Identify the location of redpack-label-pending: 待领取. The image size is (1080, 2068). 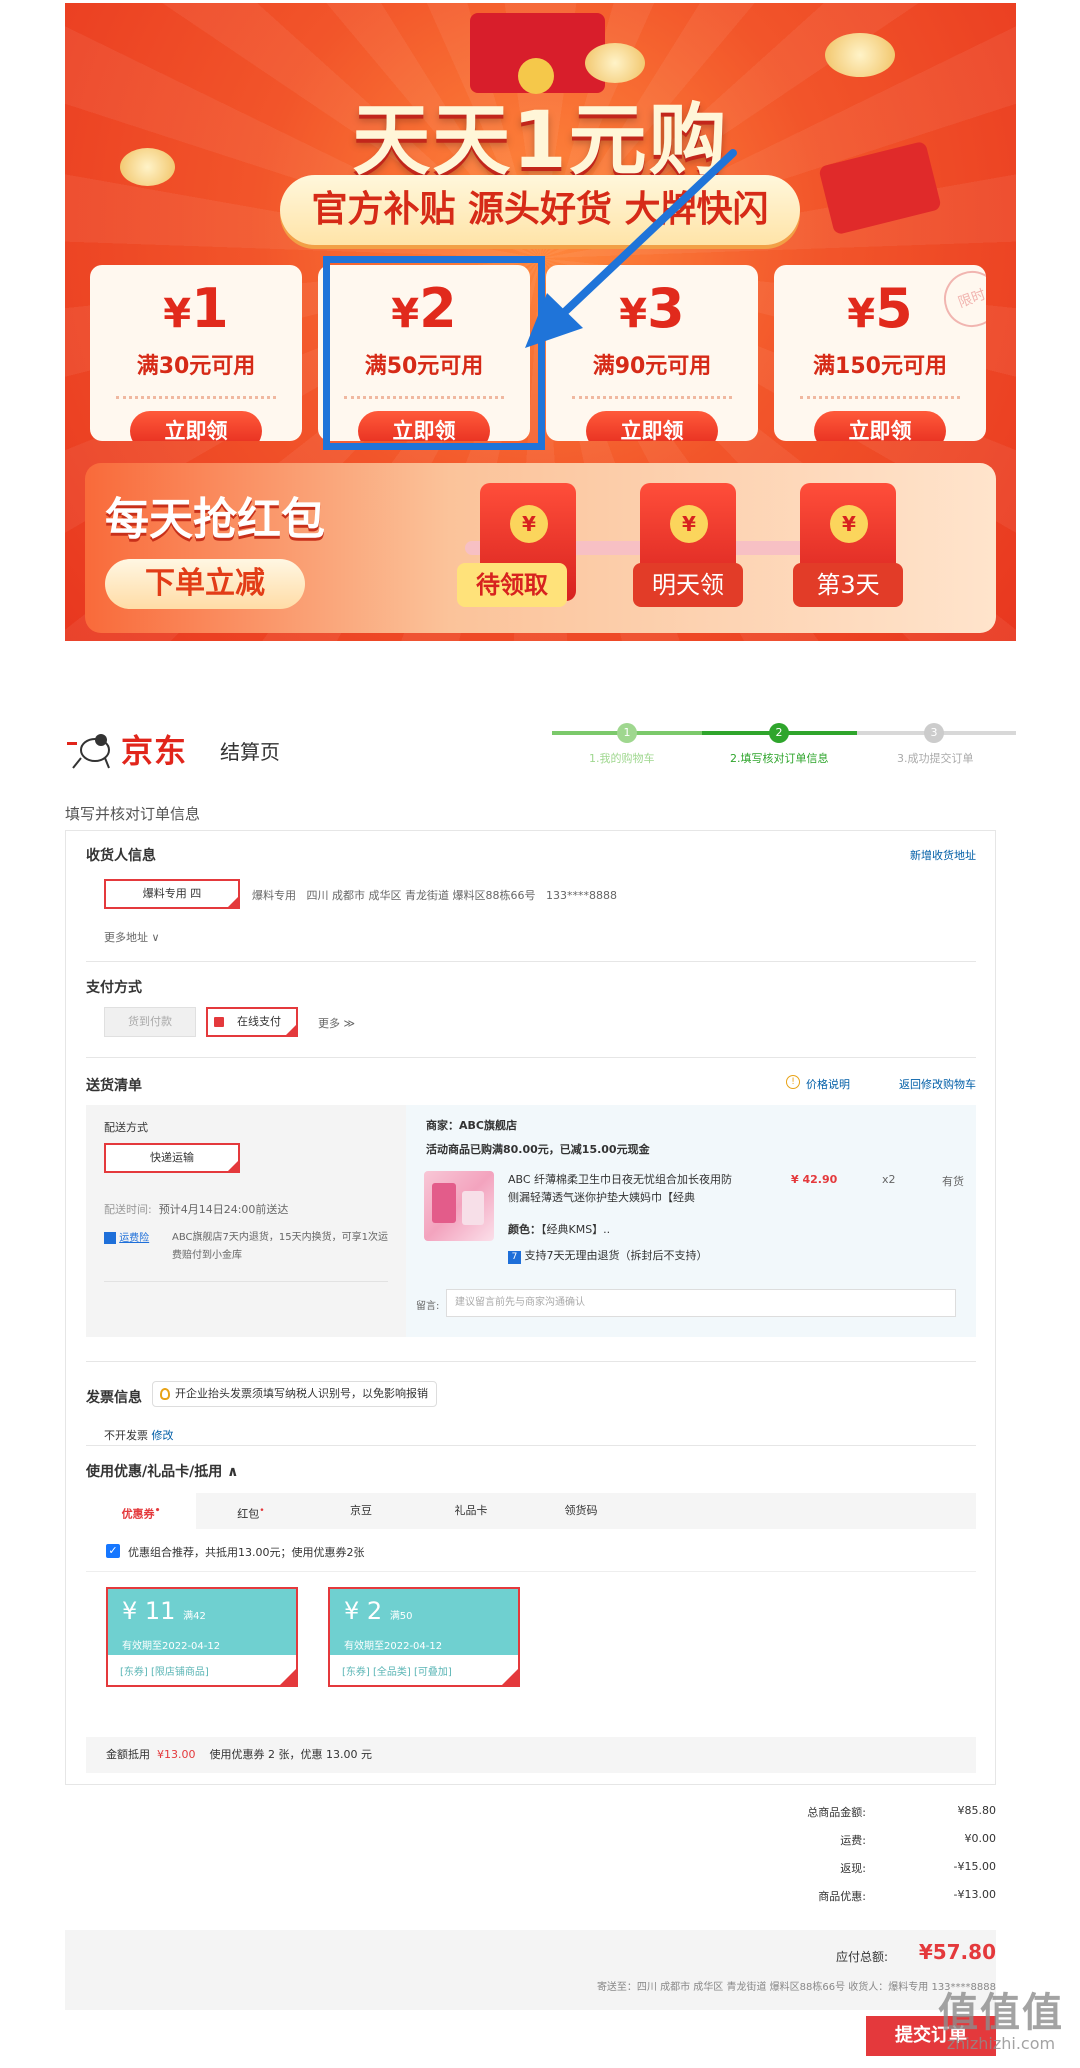
(512, 585).